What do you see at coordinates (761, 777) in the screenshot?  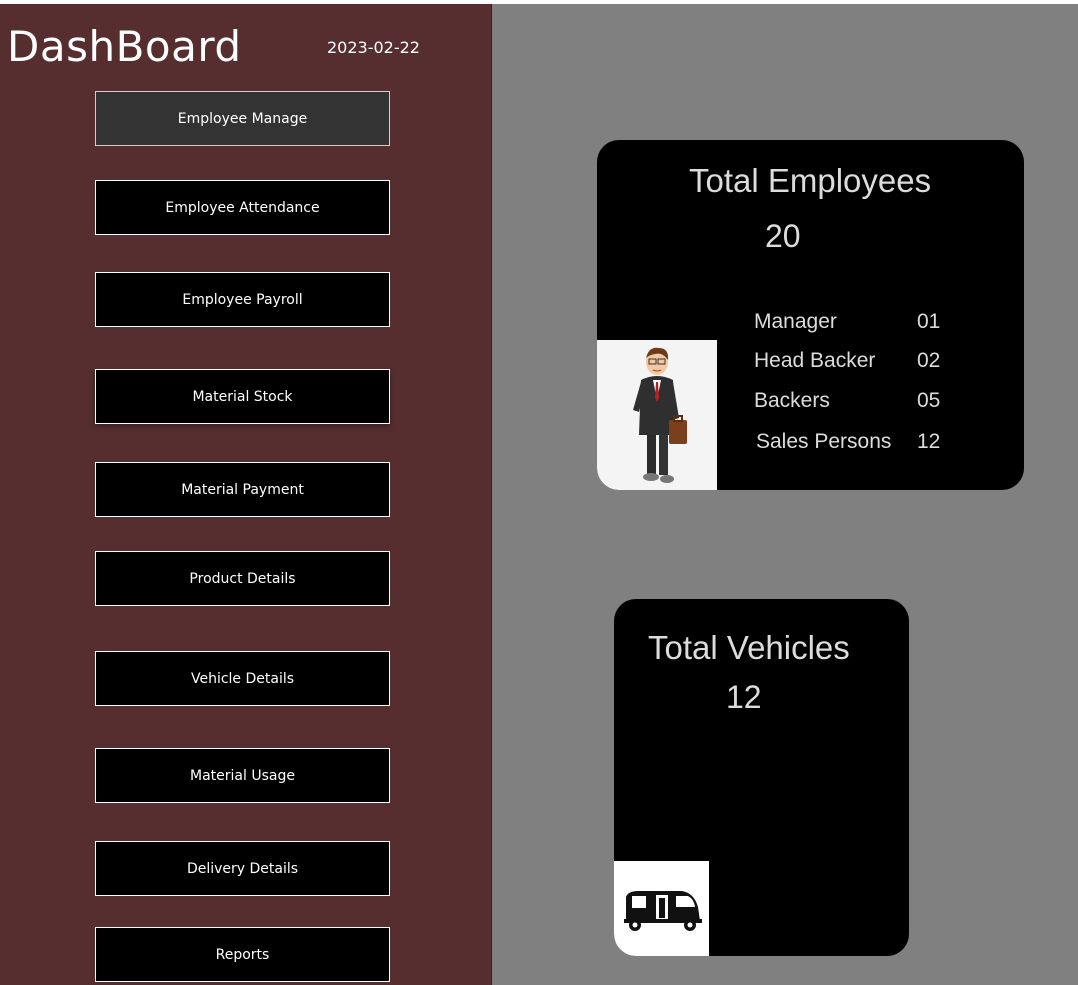 I see `total-vehicles-card: Total Vehicles 12` at bounding box center [761, 777].